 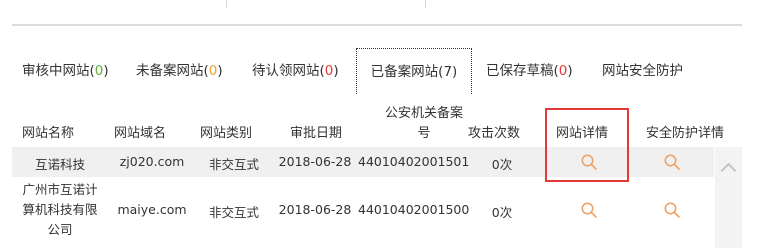 I want to click on col-police-record-line2: 号, so click(x=424, y=133).